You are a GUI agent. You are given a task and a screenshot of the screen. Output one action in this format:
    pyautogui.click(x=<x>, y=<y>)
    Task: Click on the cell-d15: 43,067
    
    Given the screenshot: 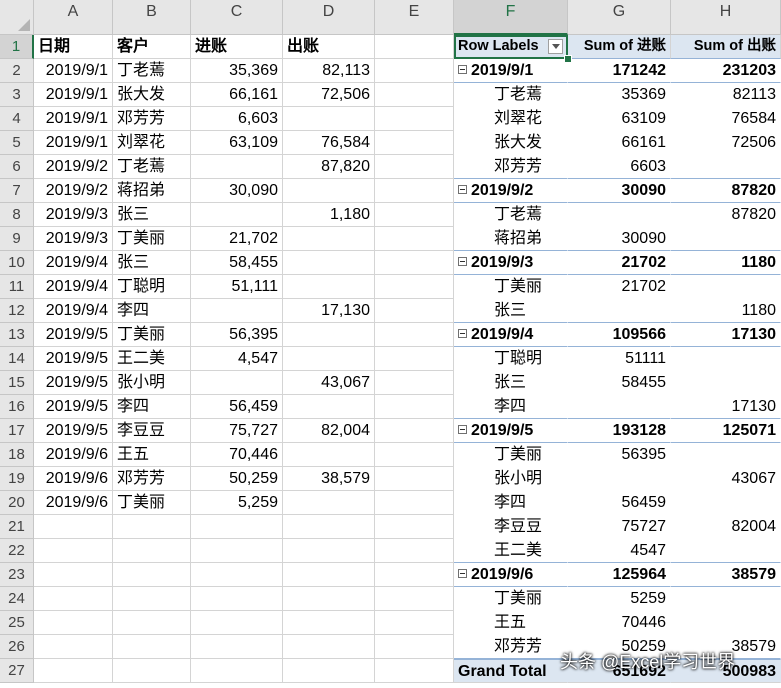 What is the action you would take?
    pyautogui.click(x=329, y=383)
    